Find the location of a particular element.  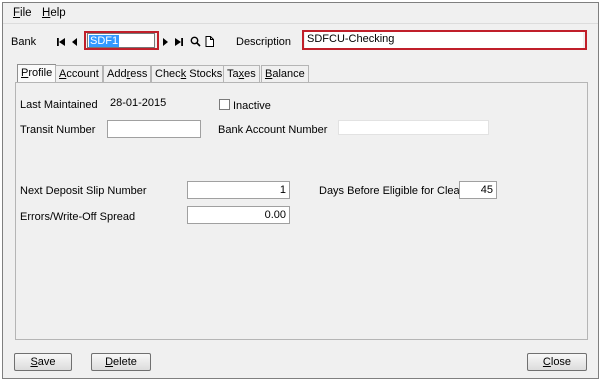

bank-id-input: SDF1 is located at coordinates (121, 40).